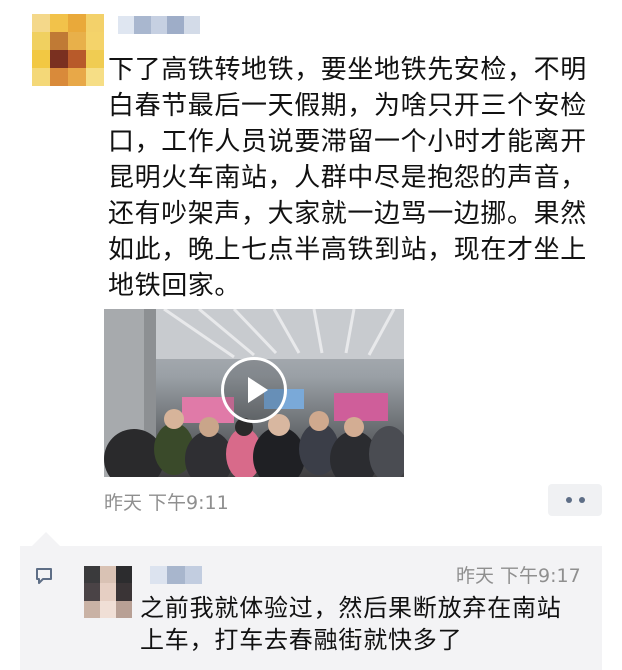 Image resolution: width=622 pixels, height=670 pixels. I want to click on author-avatar, so click(68, 50).